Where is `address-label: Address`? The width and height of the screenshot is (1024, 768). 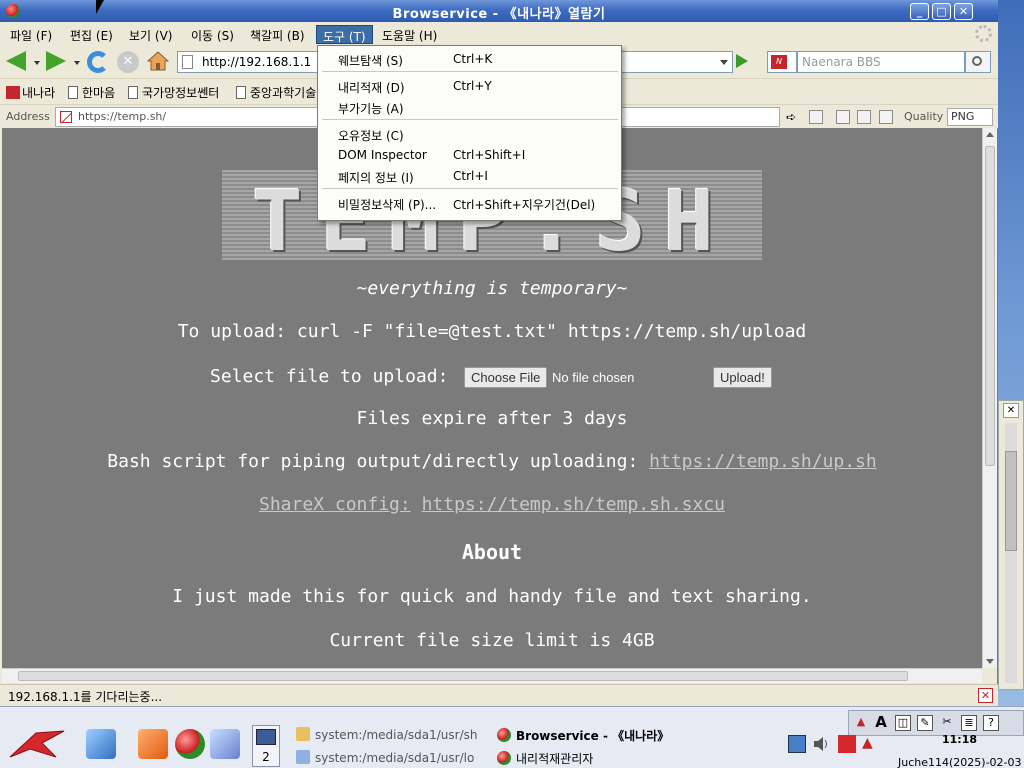 address-label: Address is located at coordinates (28, 116).